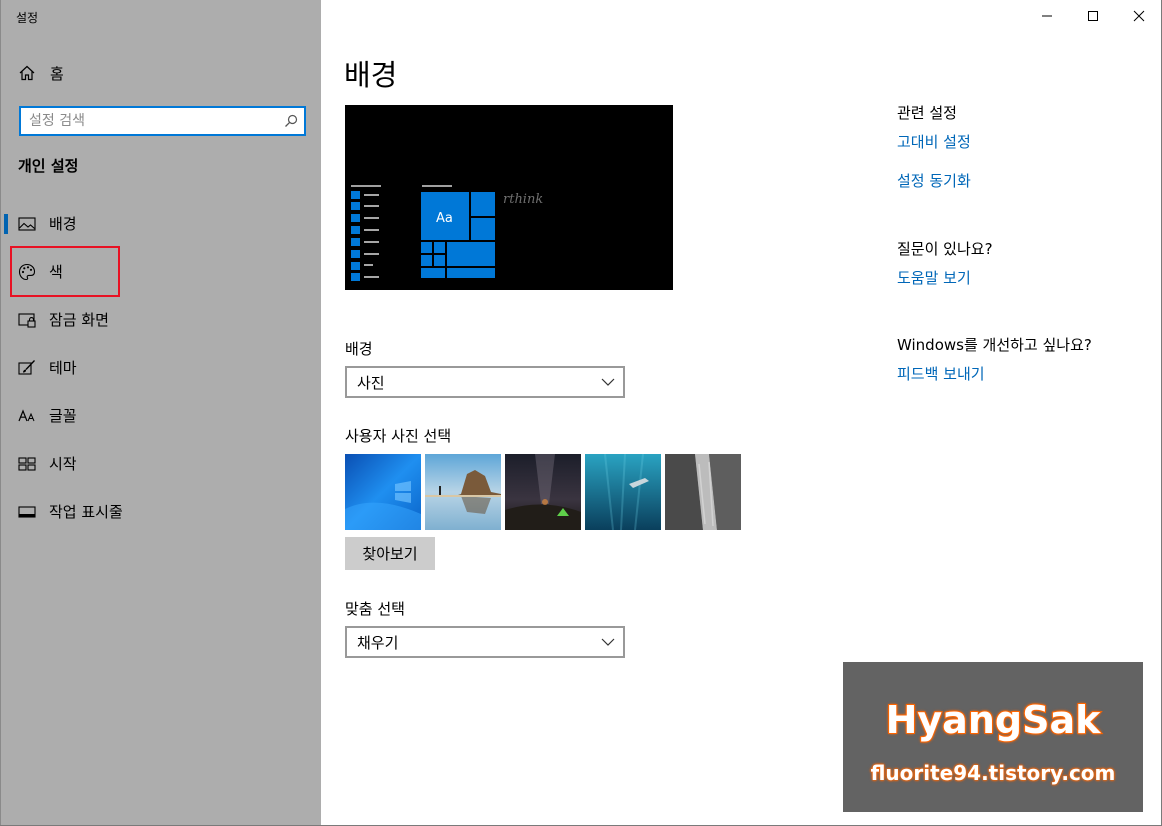 Image resolution: width=1162 pixels, height=826 pixels. Describe the element at coordinates (161, 416) in the screenshot. I see `sidebar-item-fonts: 글꼴` at that location.